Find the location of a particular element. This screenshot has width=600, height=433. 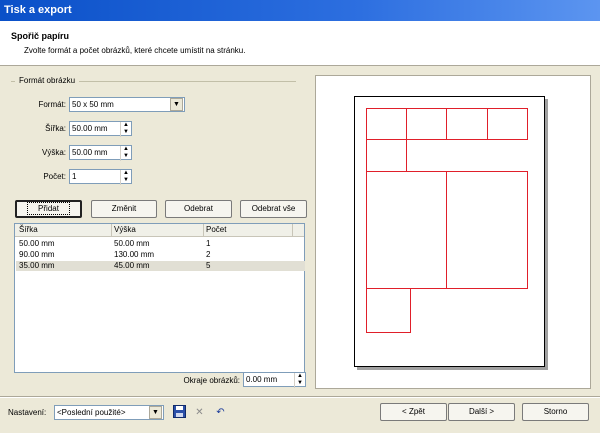

width-spinner: ▲ ▼ is located at coordinates (125, 129).